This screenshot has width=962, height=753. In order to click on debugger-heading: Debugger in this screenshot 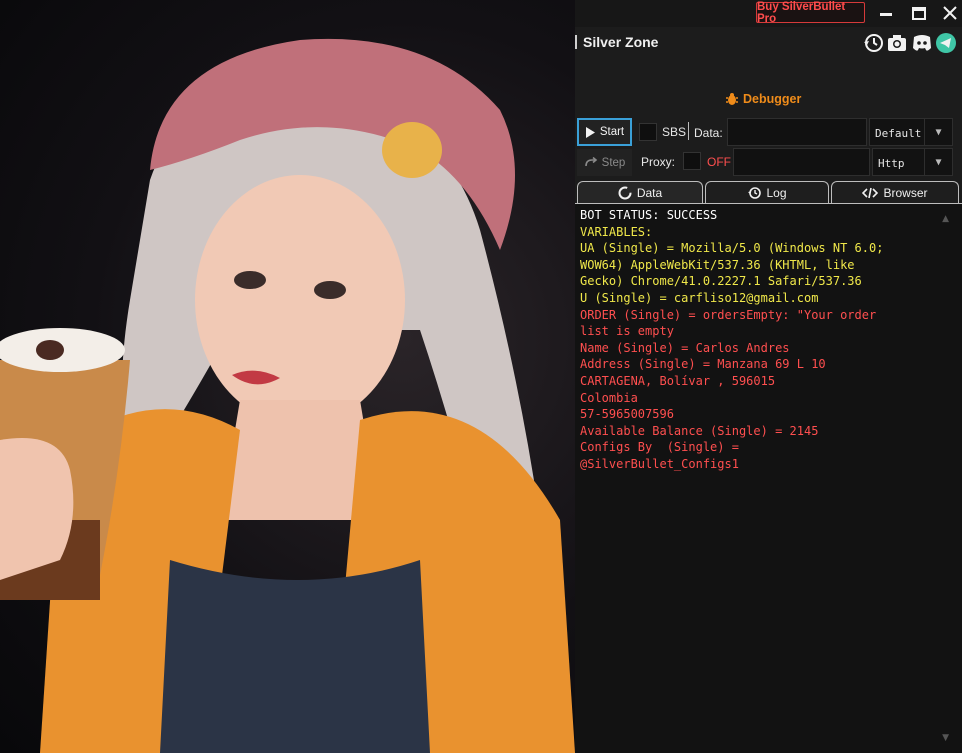, I will do `click(763, 99)`.